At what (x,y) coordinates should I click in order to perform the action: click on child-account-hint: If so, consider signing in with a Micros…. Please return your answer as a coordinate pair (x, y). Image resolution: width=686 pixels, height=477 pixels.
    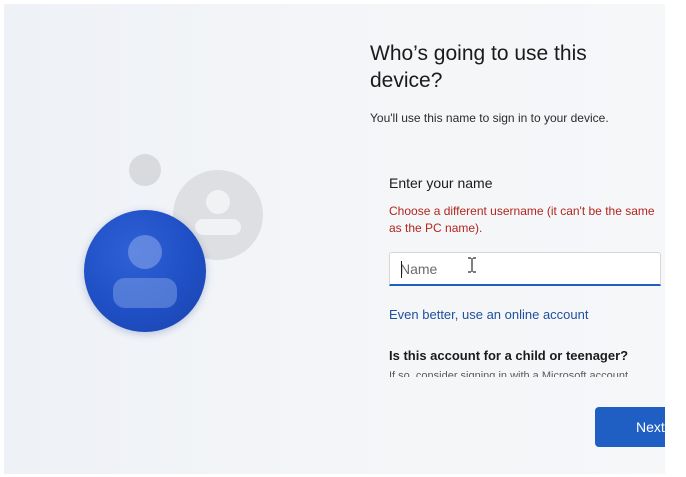
    Looking at the image, I should click on (509, 373).